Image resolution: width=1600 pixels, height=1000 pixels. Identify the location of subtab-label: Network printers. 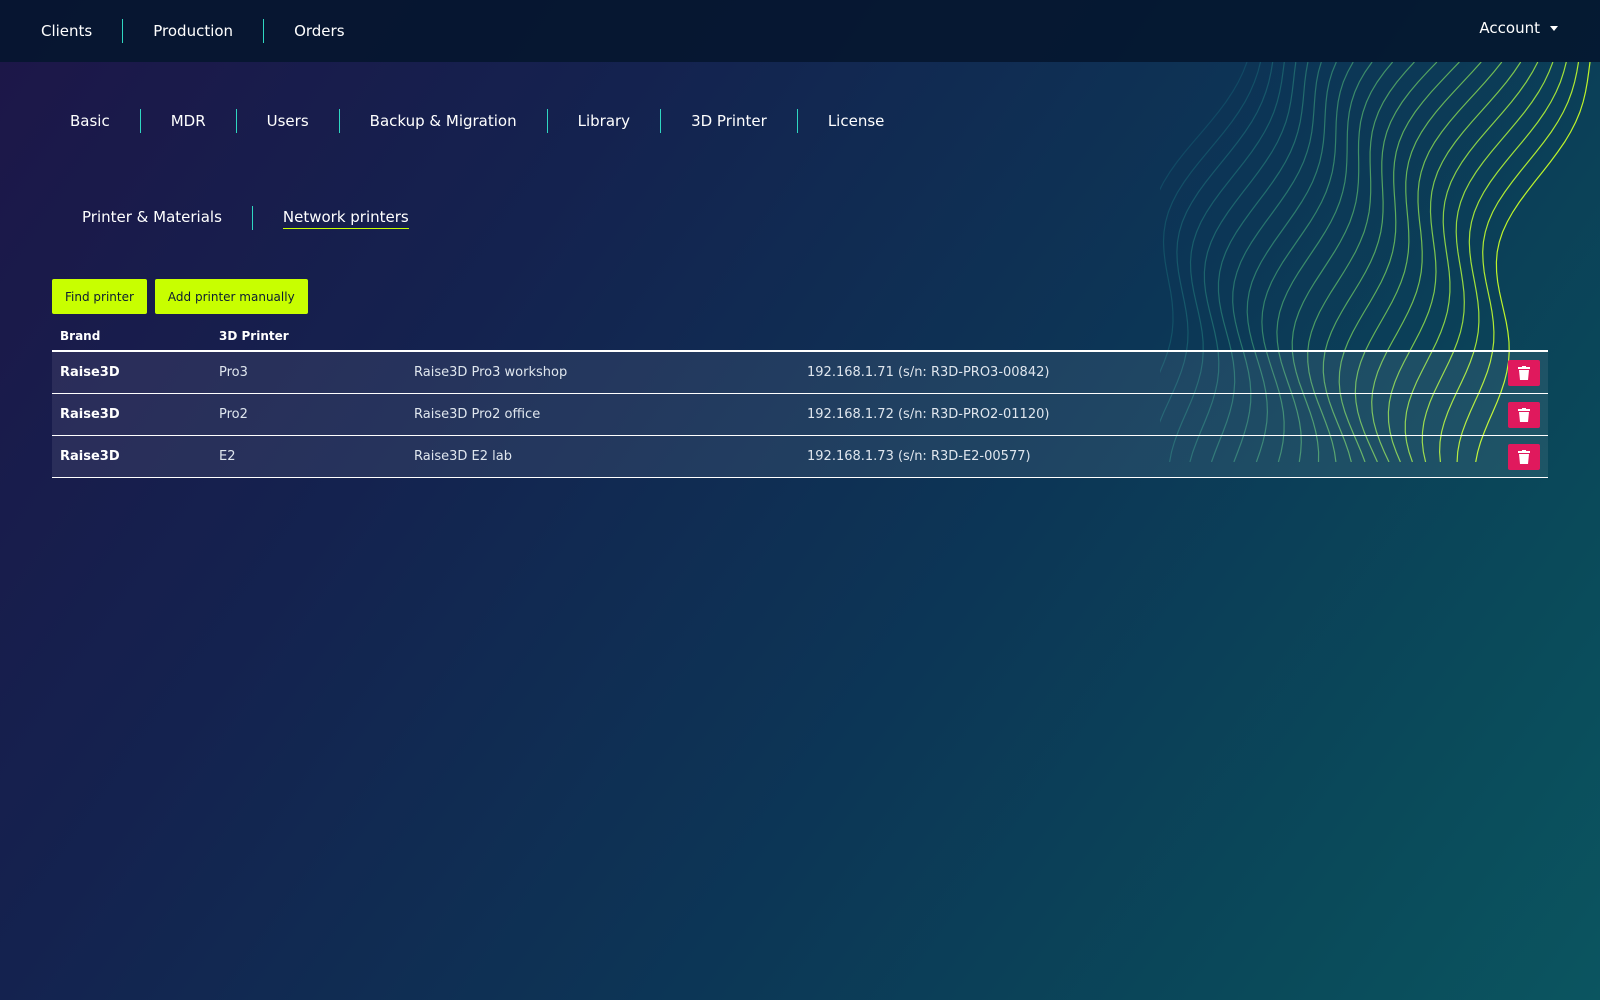
(345, 218).